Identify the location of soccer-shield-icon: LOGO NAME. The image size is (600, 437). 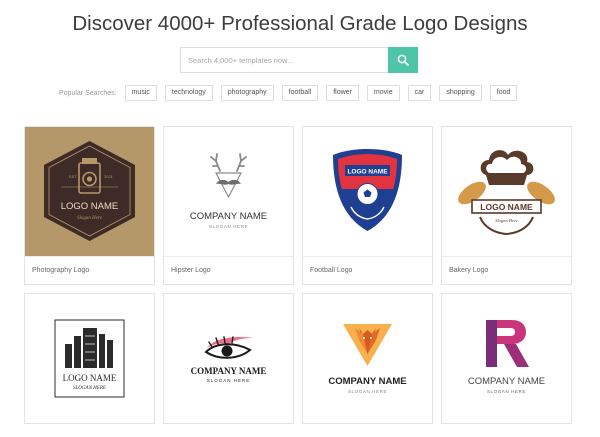
(367, 190).